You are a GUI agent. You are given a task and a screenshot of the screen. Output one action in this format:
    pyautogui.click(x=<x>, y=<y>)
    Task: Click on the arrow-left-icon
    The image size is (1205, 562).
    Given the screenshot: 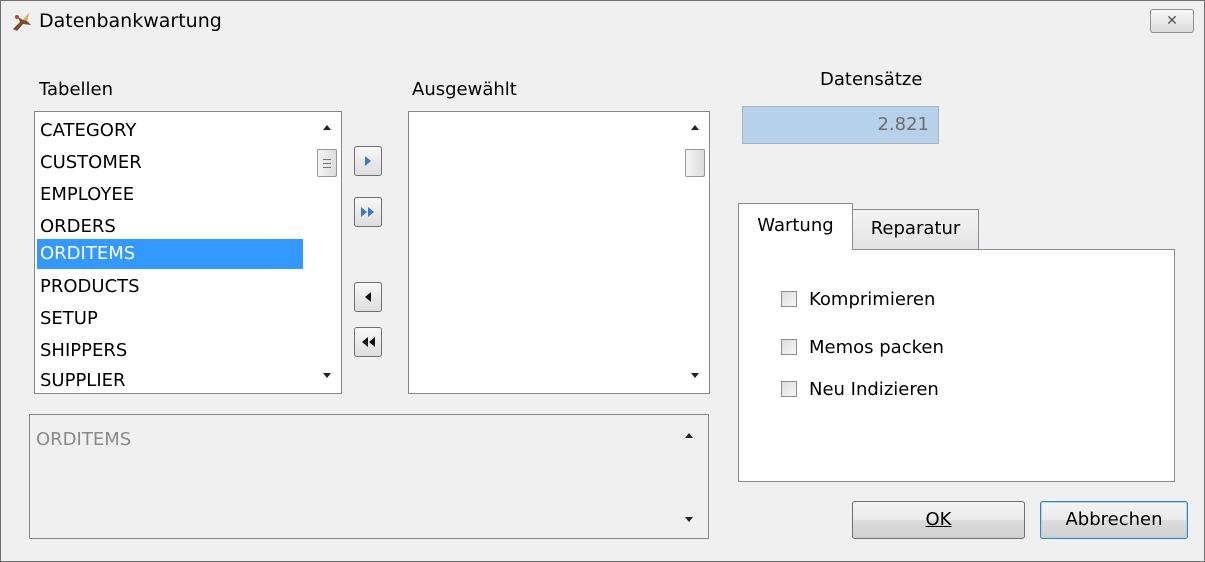 What is the action you would take?
    pyautogui.click(x=368, y=297)
    